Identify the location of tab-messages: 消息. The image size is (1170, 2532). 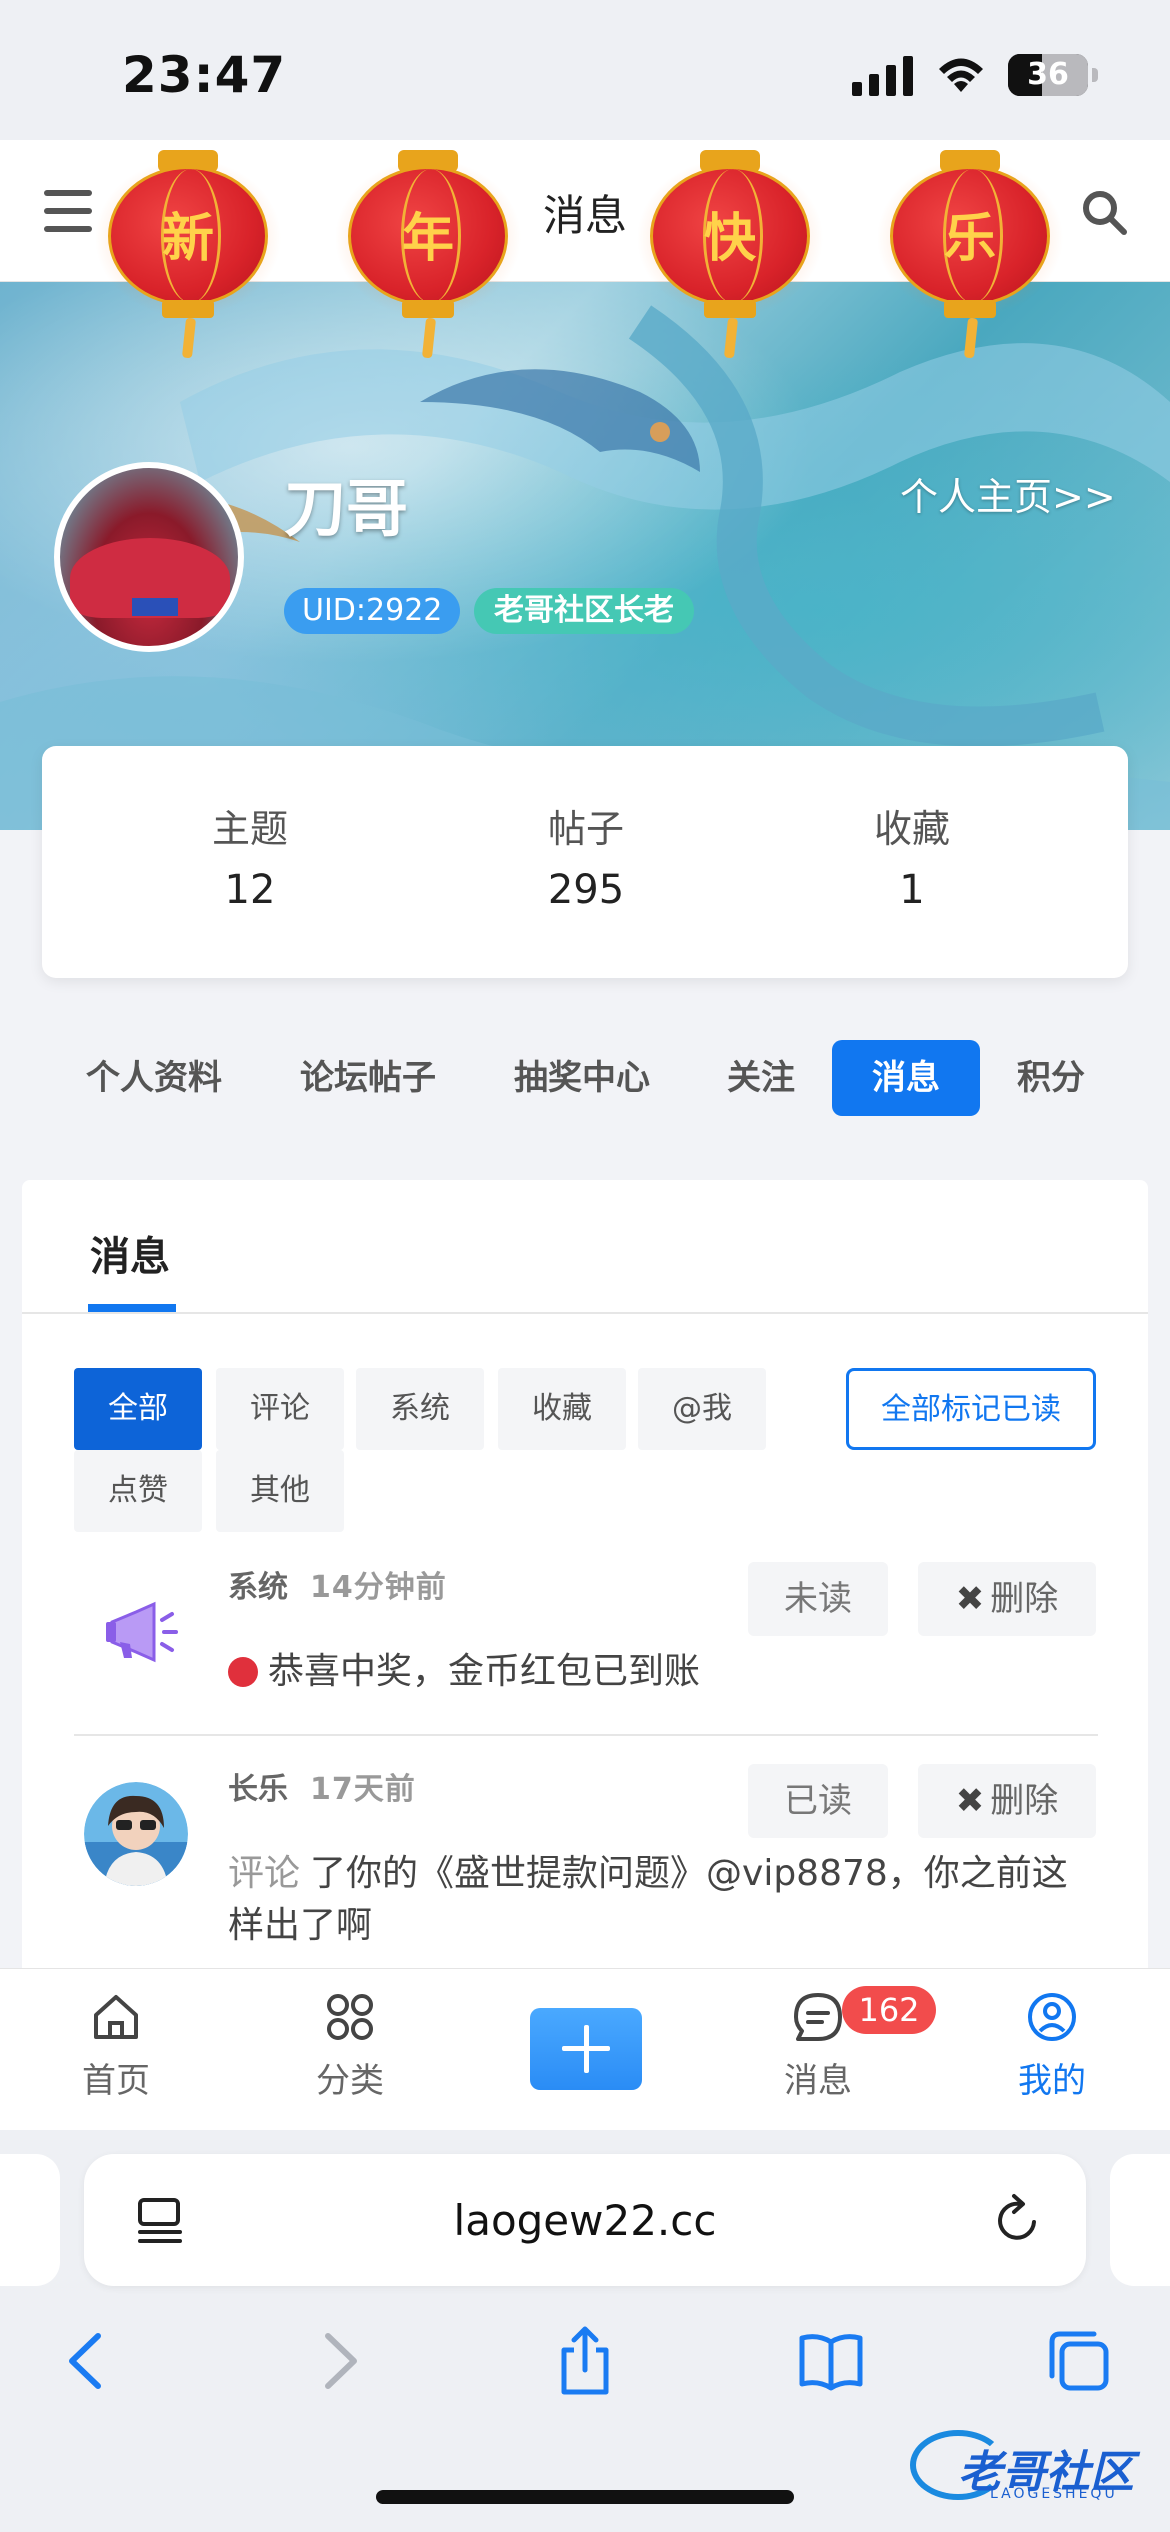
(906, 1078).